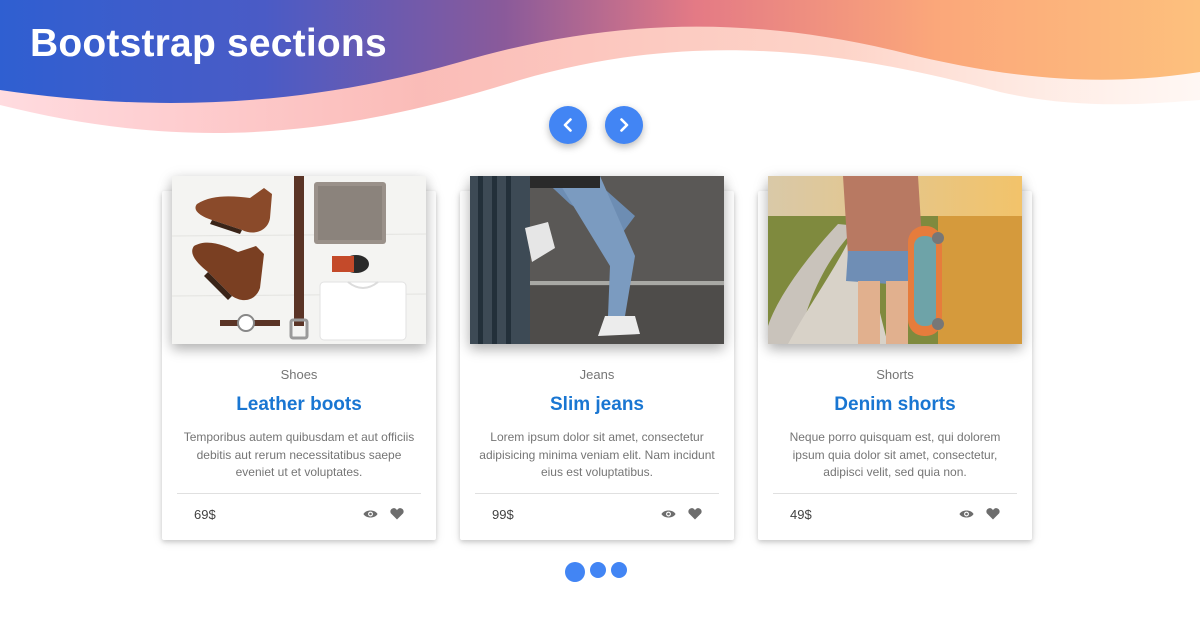 The image size is (1200, 628). I want to click on card-price: 69$, so click(205, 514).